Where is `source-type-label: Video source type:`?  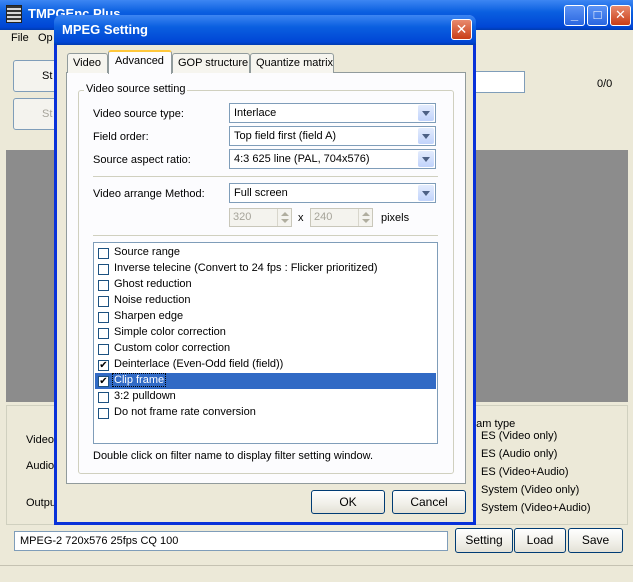
source-type-label: Video source type: is located at coordinates (138, 114).